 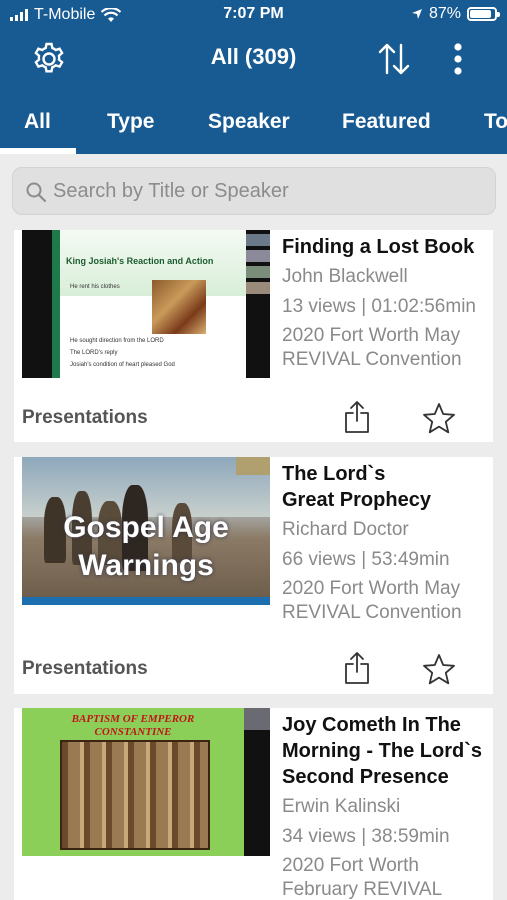 What do you see at coordinates (394, 59) in the screenshot?
I see `sort-icon` at bounding box center [394, 59].